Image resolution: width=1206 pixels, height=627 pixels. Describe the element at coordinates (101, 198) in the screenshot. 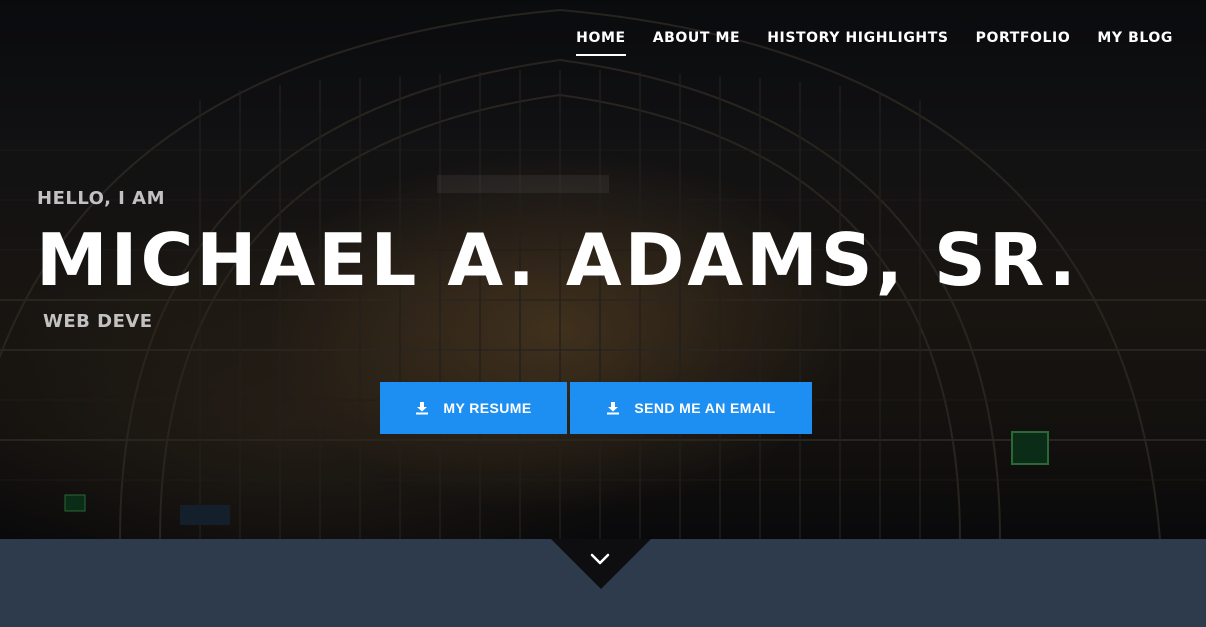

I see `hero-greeting: HELLO, I AM` at that location.